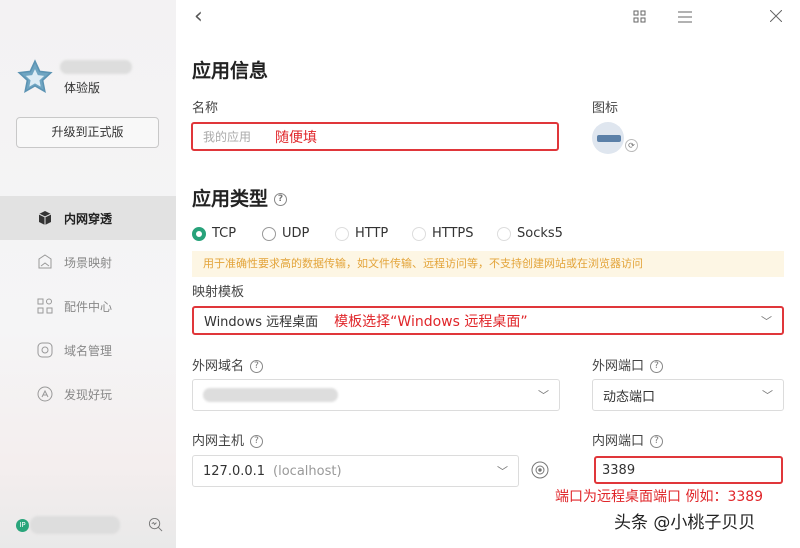  Describe the element at coordinates (96, 67) in the screenshot. I see `username-blurred` at that location.